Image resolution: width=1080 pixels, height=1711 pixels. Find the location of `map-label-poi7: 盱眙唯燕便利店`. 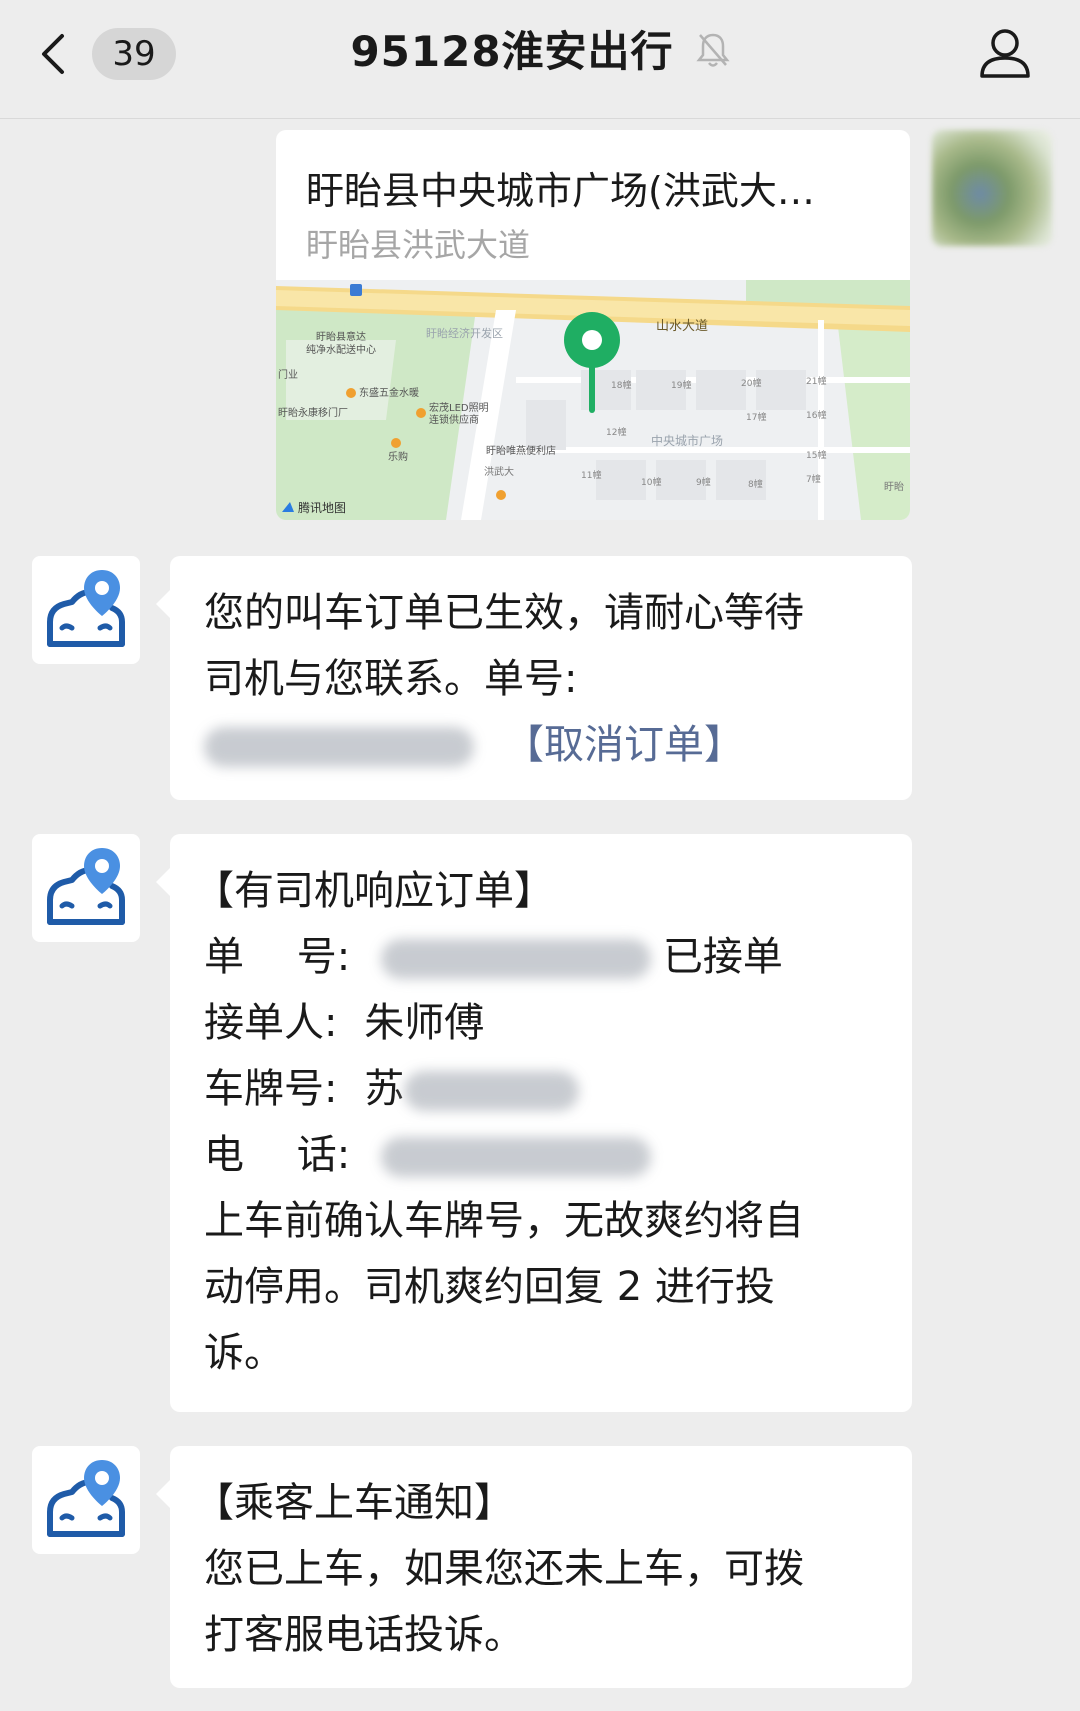

map-label-poi7: 盱眙唯燕便利店 is located at coordinates (521, 450).